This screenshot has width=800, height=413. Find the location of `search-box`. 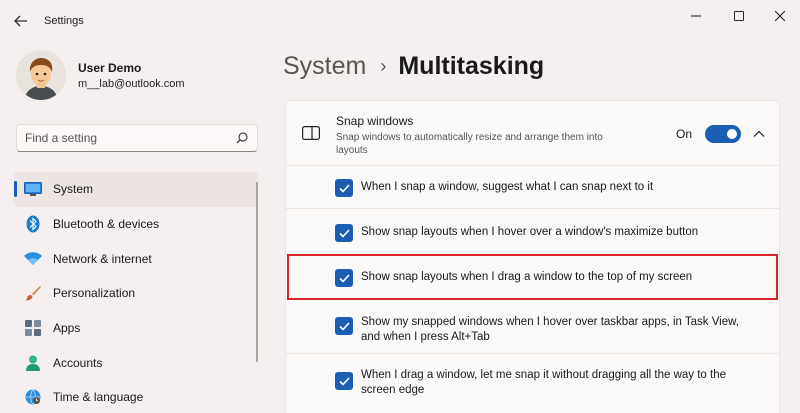

search-box is located at coordinates (137, 138).